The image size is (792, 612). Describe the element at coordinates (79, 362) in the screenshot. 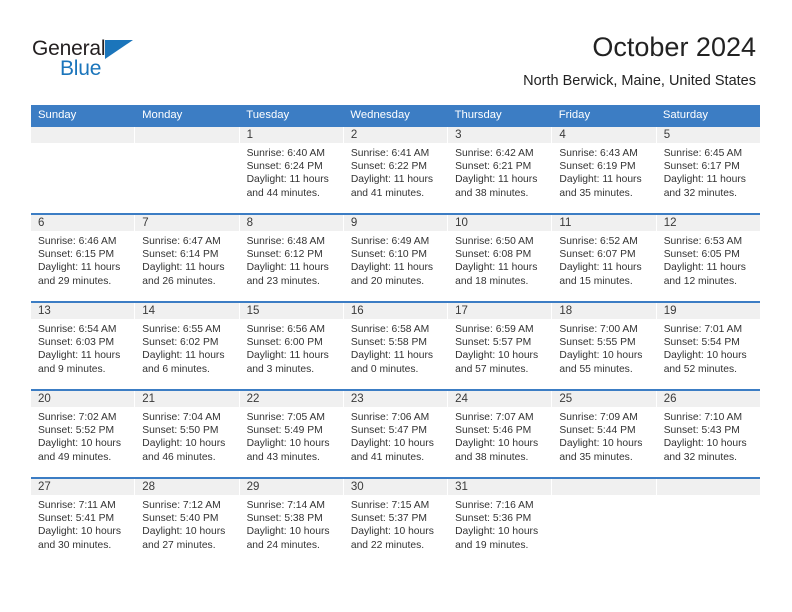

I see `daylight-text: Daylight: 11 hours and 9 minutes.` at that location.